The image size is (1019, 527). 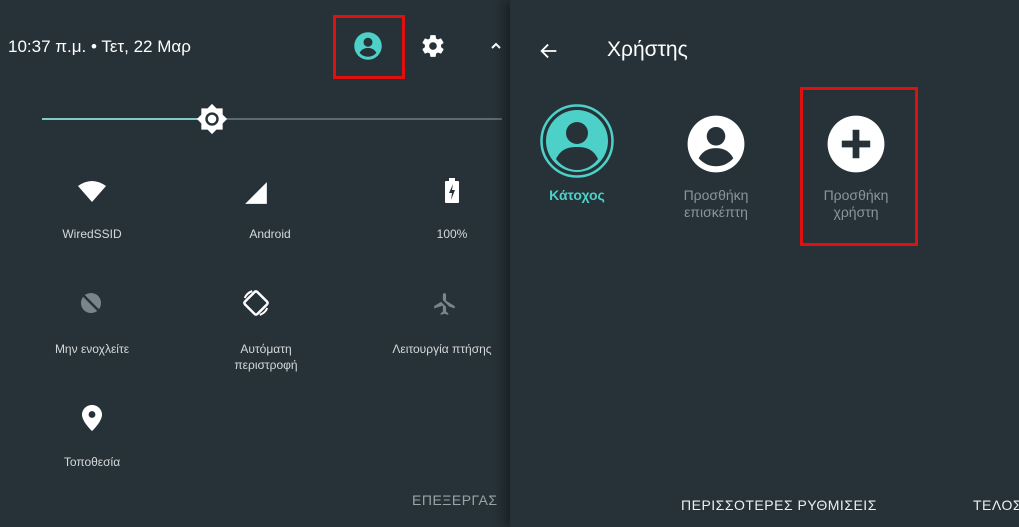 I want to click on battery-tile-button, so click(x=452, y=191).